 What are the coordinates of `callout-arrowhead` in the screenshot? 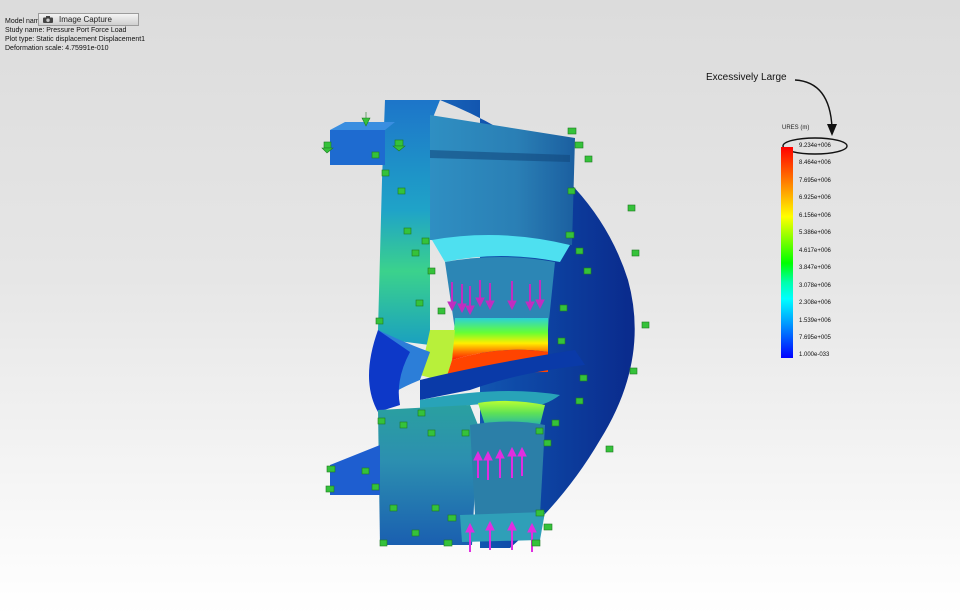 It's located at (832, 130).